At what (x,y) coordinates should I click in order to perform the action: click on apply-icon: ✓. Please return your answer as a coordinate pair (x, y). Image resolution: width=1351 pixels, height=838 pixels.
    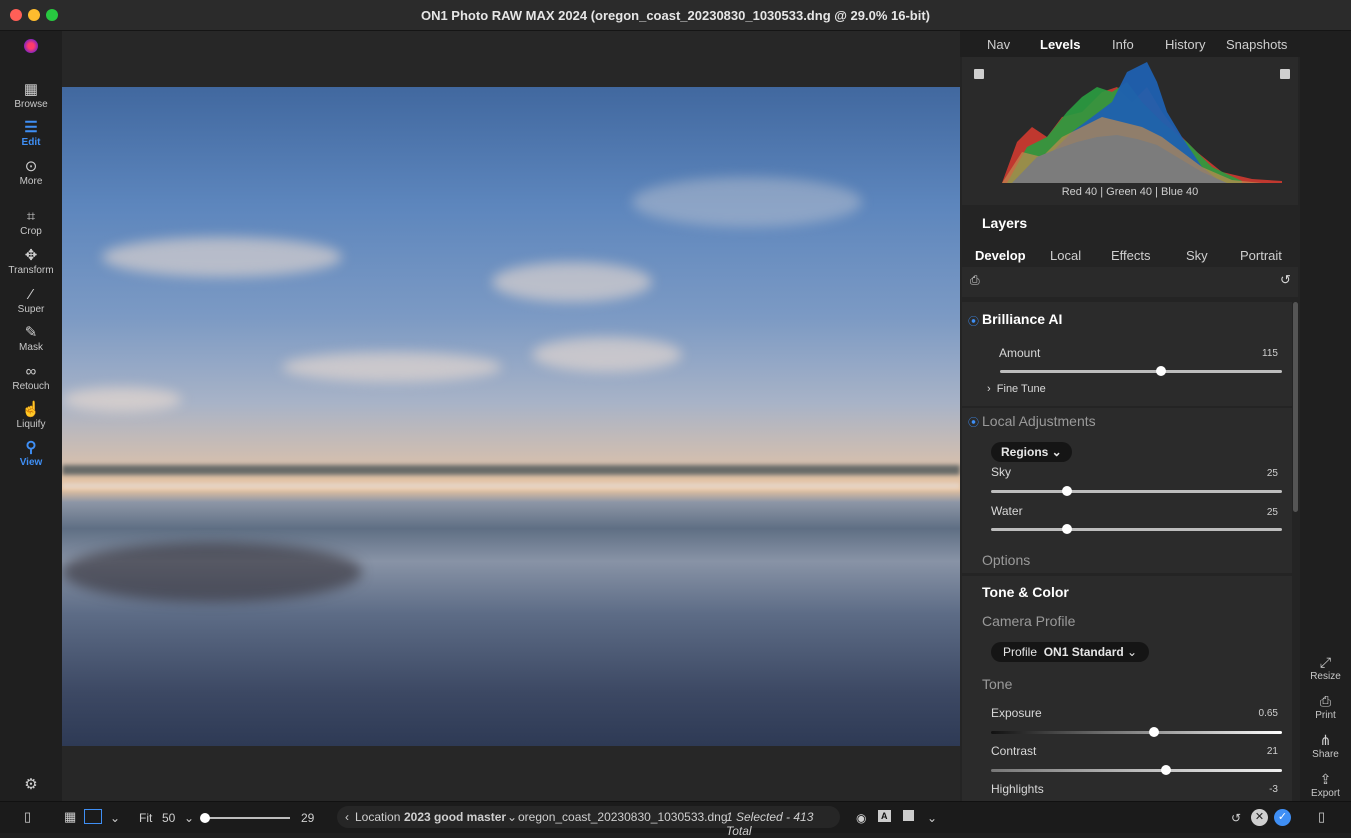
    Looking at the image, I should click on (1282, 817).